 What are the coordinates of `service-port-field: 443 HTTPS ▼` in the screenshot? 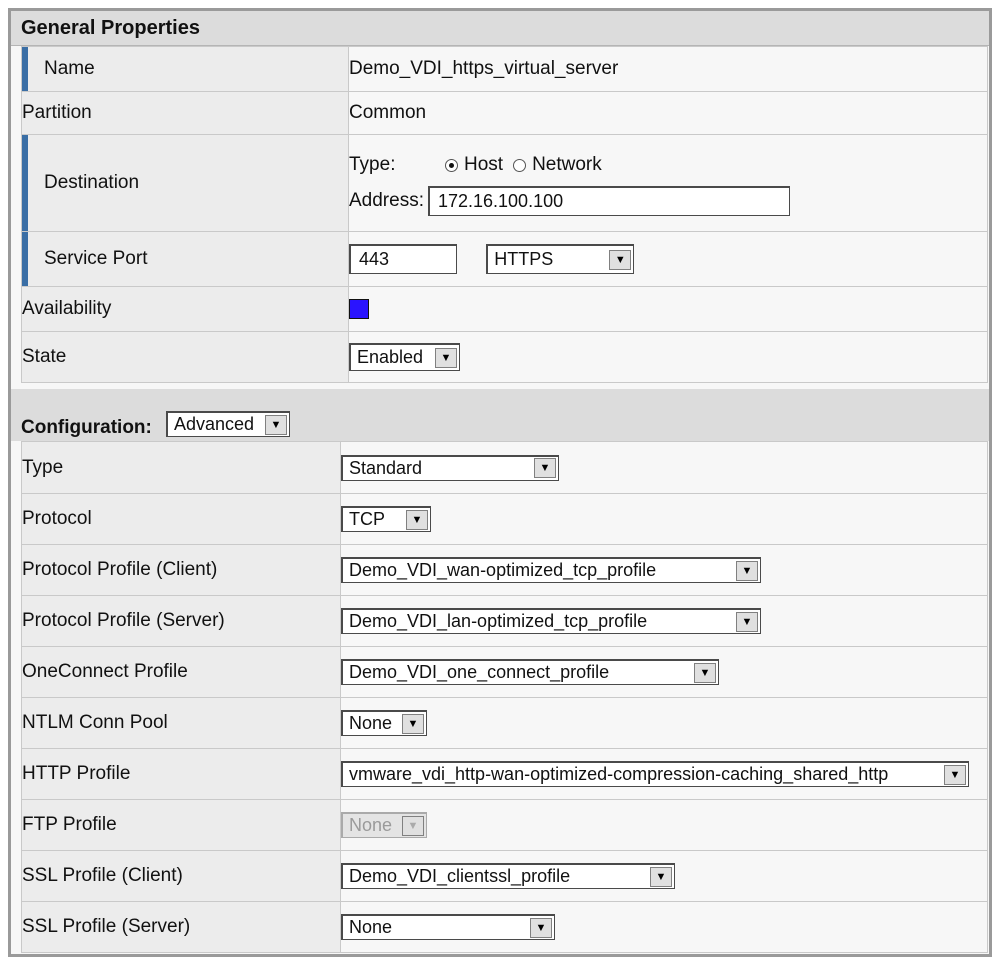 It's located at (668, 259).